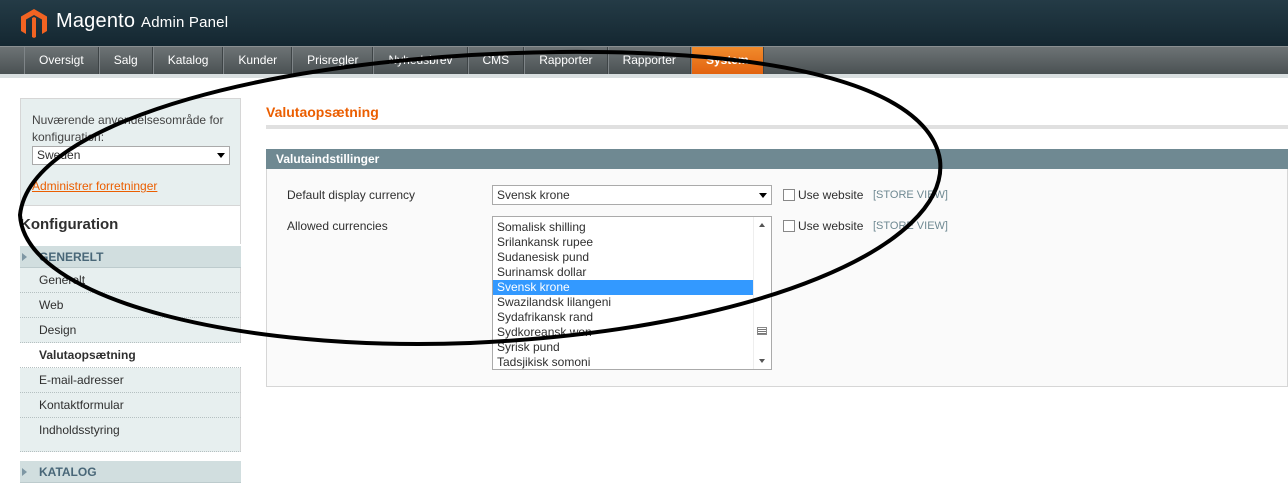  What do you see at coordinates (131, 155) in the screenshot?
I see `scope-select: Sweden` at bounding box center [131, 155].